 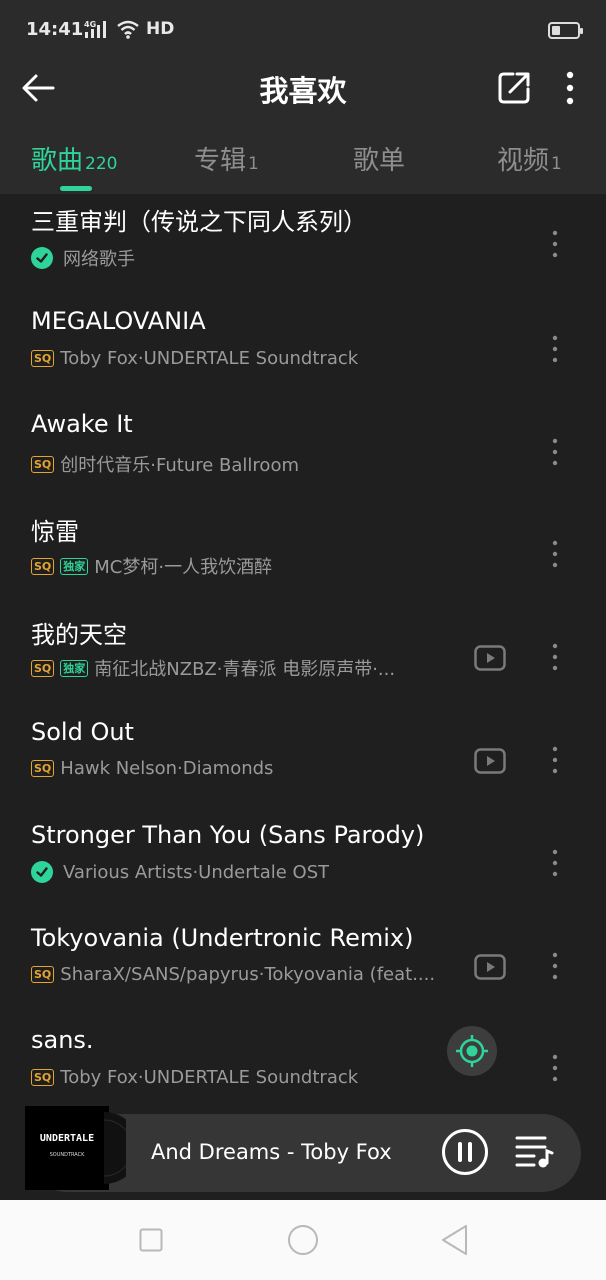 I want to click on share-button, so click(x=514, y=88).